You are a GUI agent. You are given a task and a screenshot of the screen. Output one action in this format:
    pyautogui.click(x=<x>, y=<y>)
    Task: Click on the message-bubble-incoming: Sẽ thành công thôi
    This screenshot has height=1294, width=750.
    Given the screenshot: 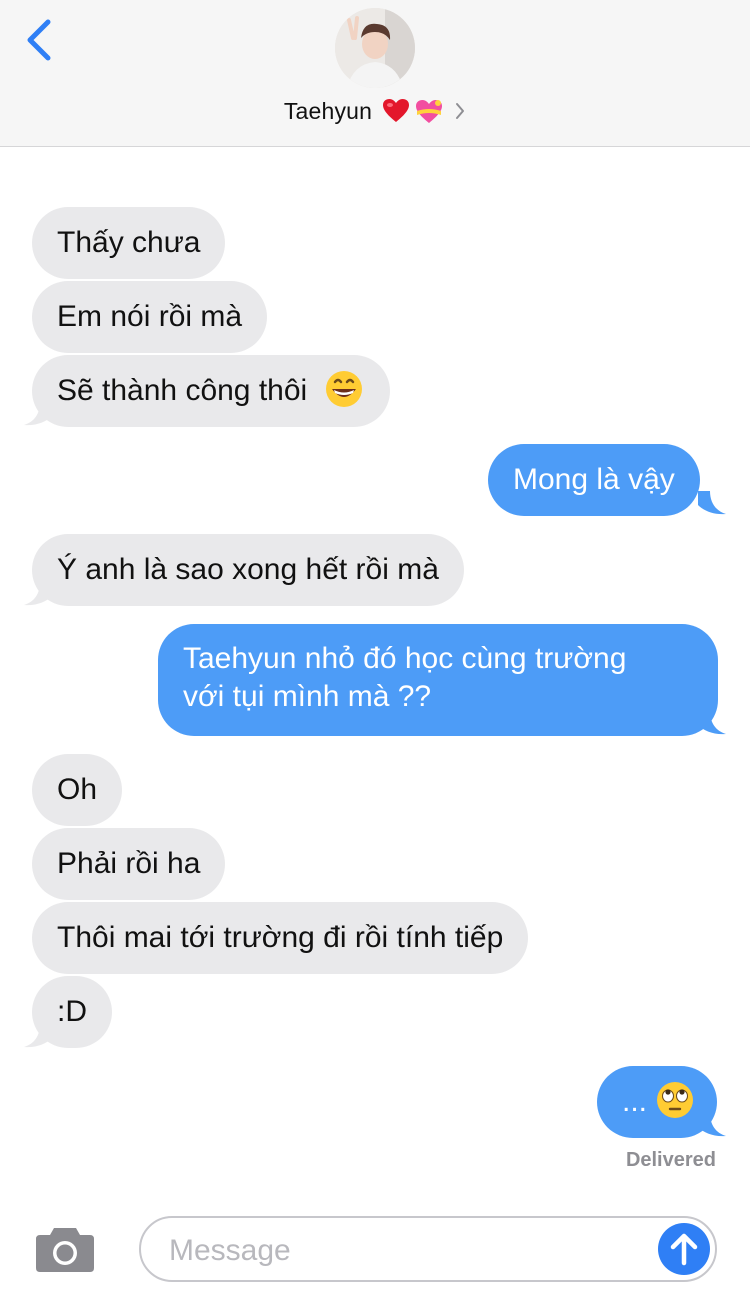 What is the action you would take?
    pyautogui.click(x=211, y=391)
    